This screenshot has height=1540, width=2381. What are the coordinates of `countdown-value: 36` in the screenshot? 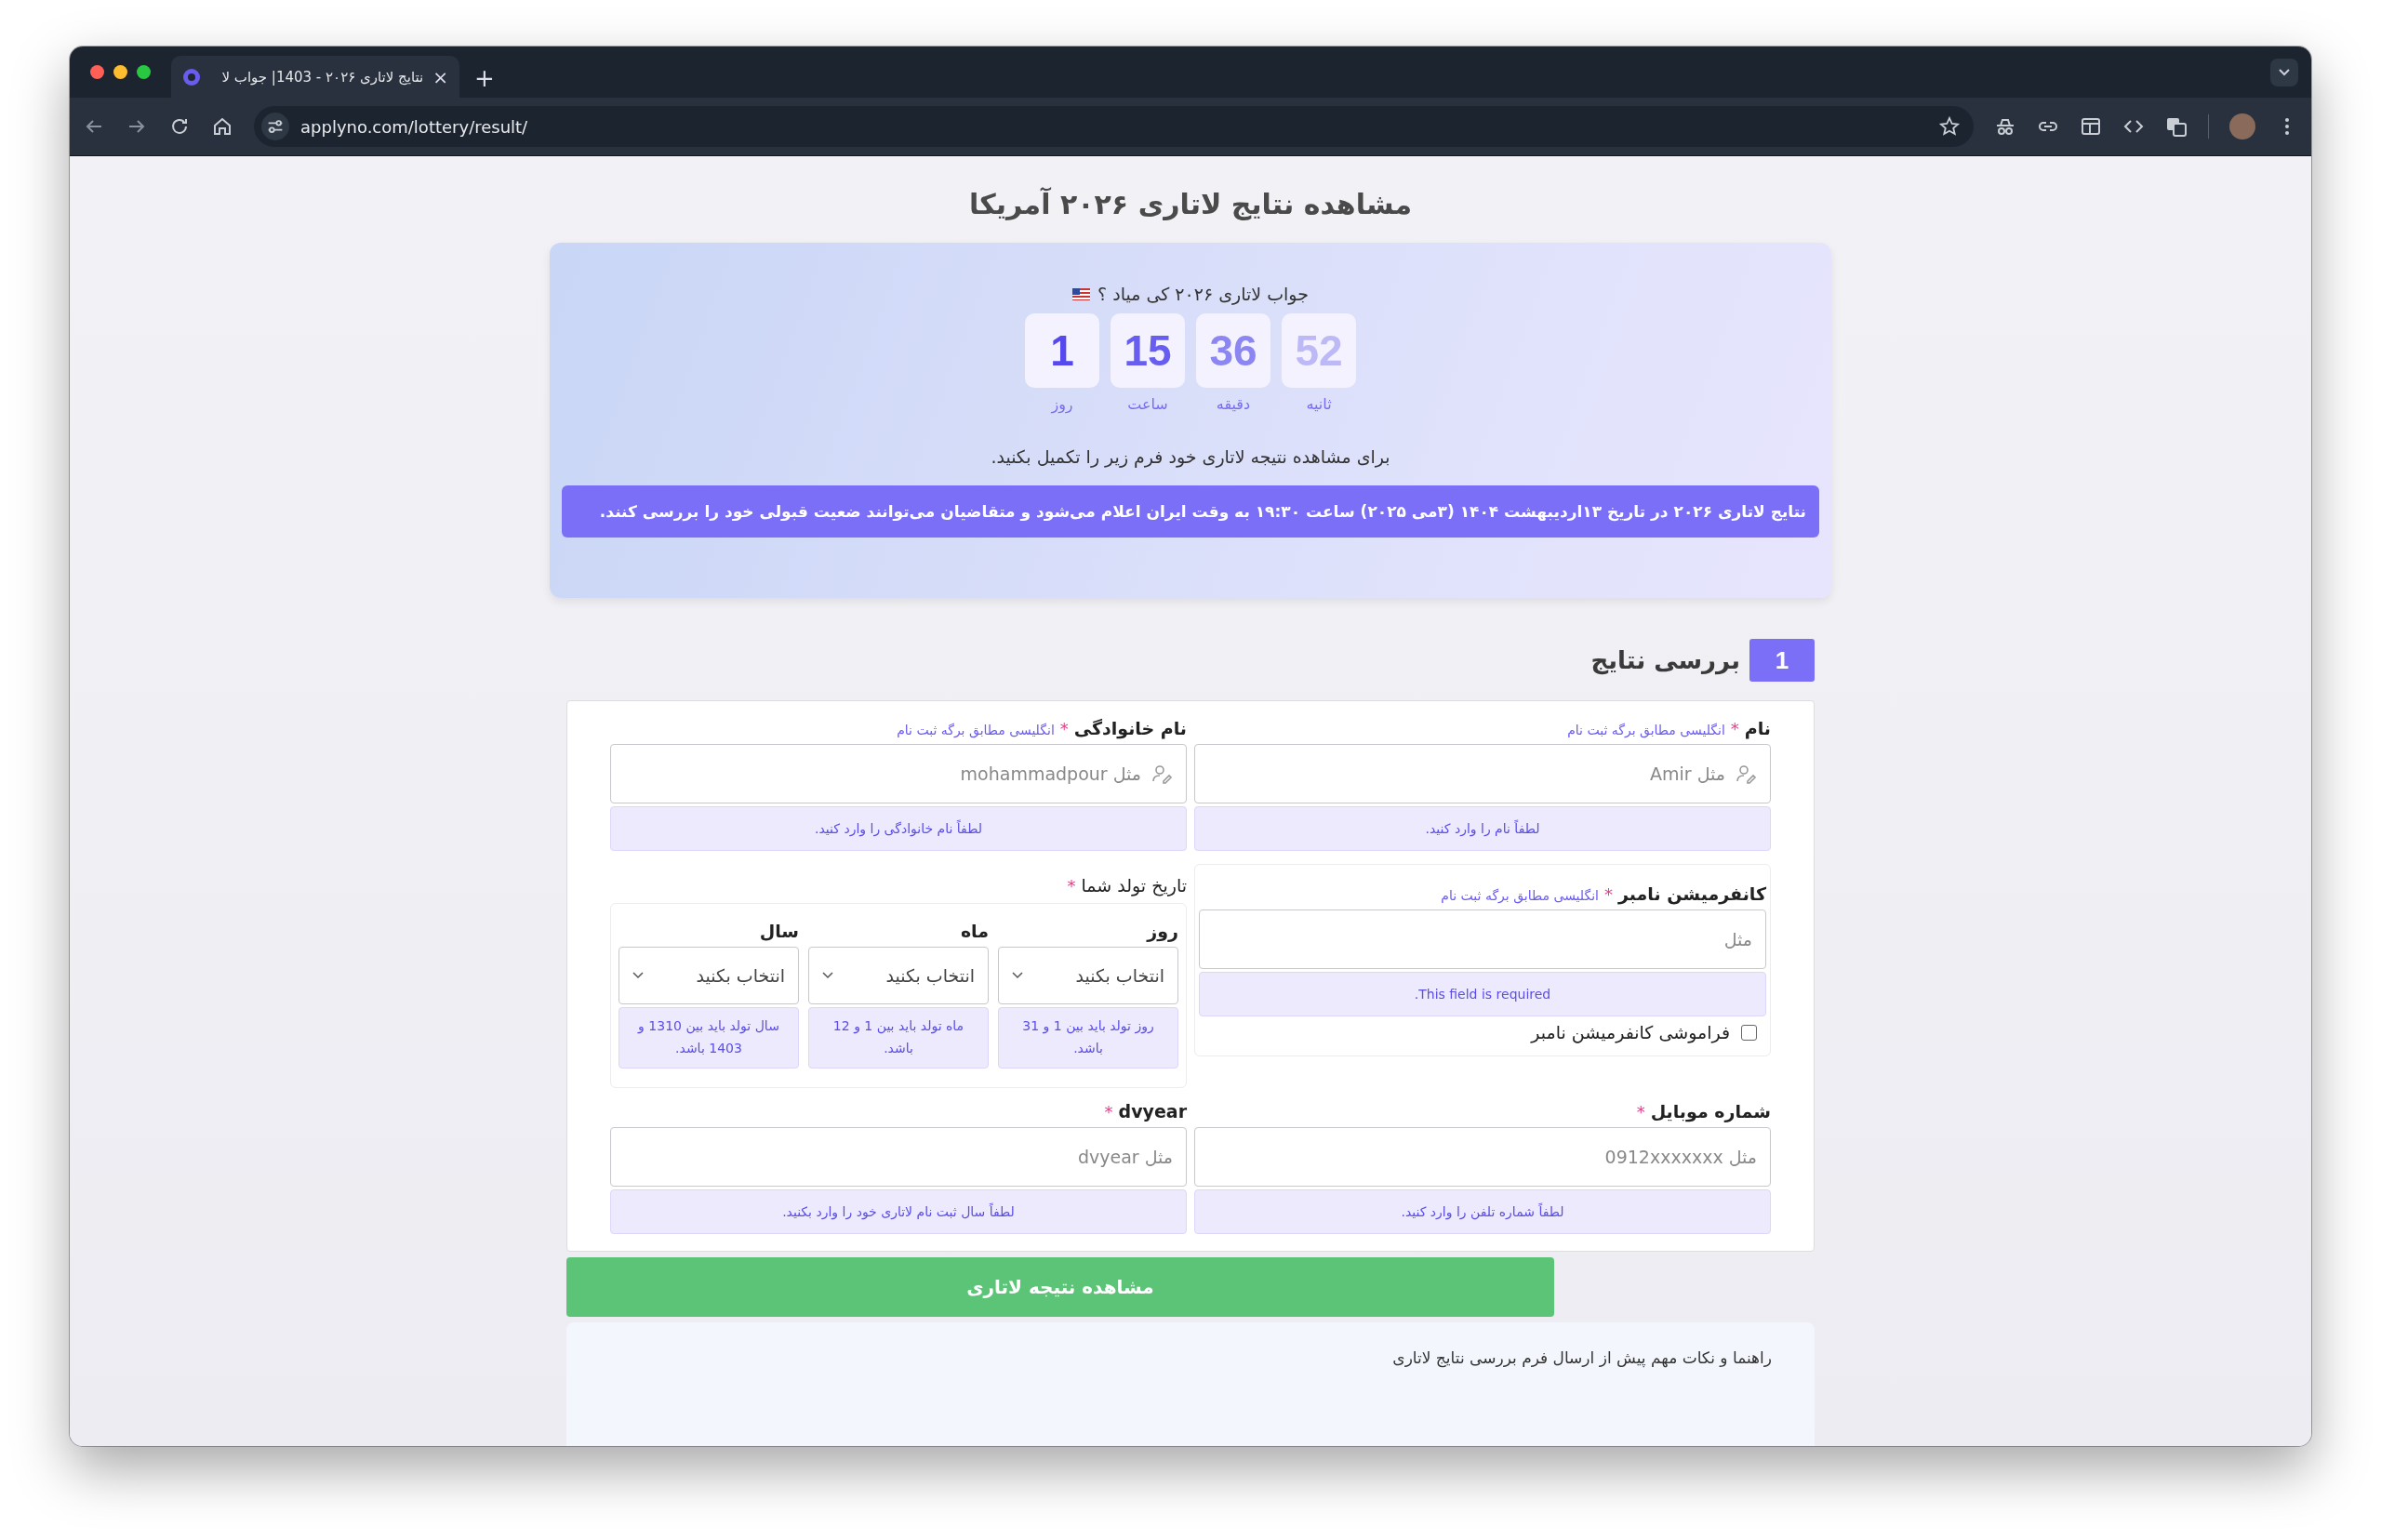 It's located at (1233, 350).